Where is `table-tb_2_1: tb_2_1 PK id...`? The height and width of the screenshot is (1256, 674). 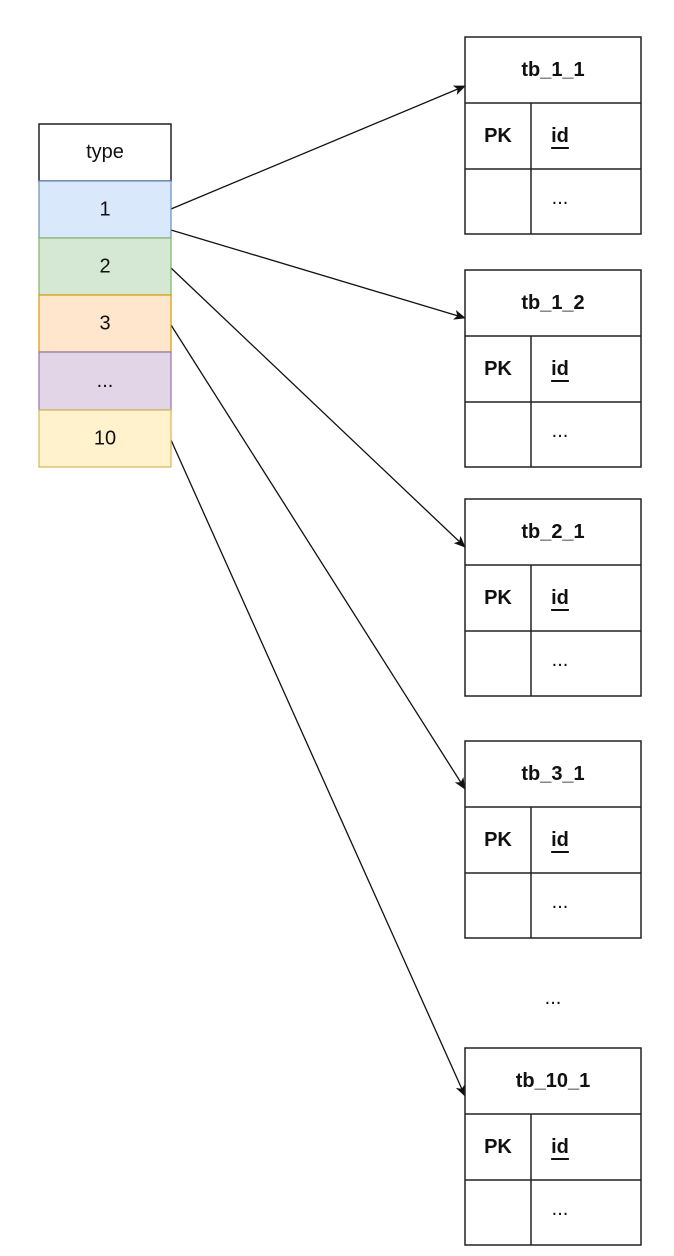 table-tb_2_1: tb_2_1 PK id... is located at coordinates (553, 597).